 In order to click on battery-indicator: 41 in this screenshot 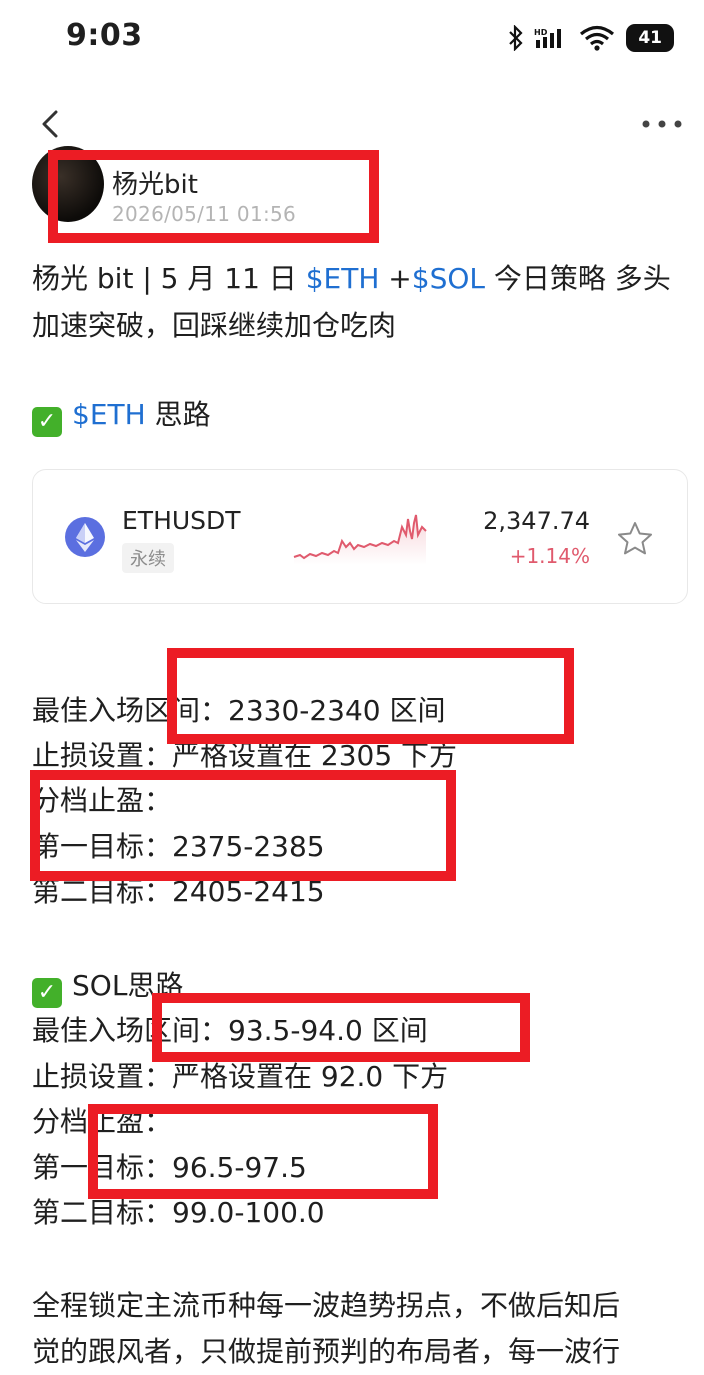, I will do `click(650, 38)`.